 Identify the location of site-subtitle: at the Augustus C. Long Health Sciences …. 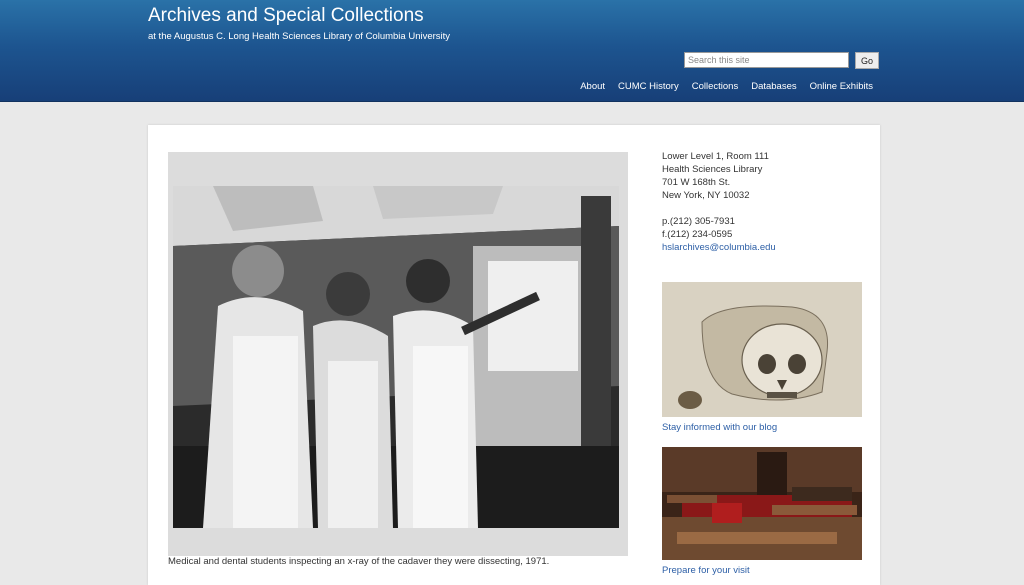
(299, 36).